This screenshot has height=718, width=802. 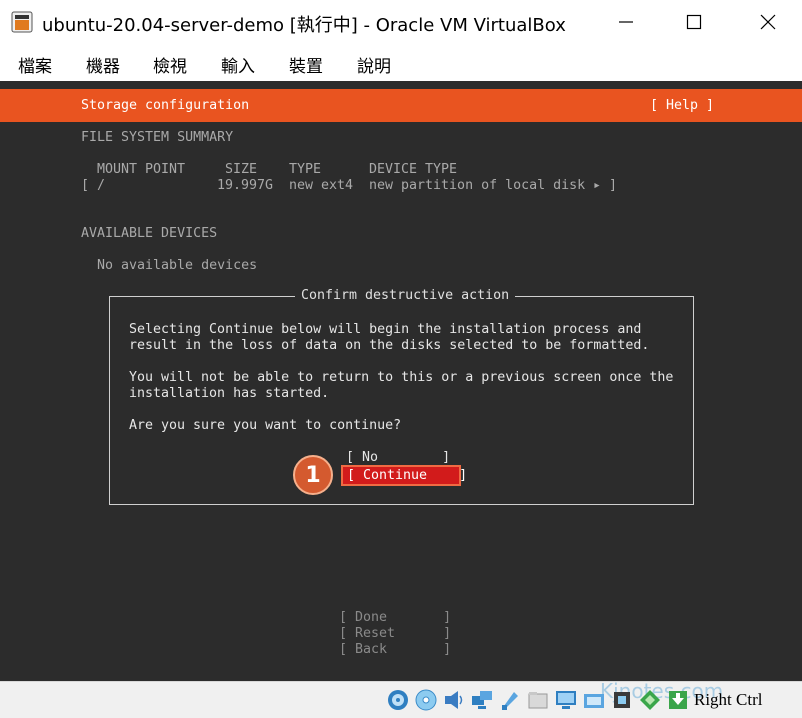 I want to click on fs-summary-heading: FILE SYSTEM SUMMARY, so click(x=157, y=137).